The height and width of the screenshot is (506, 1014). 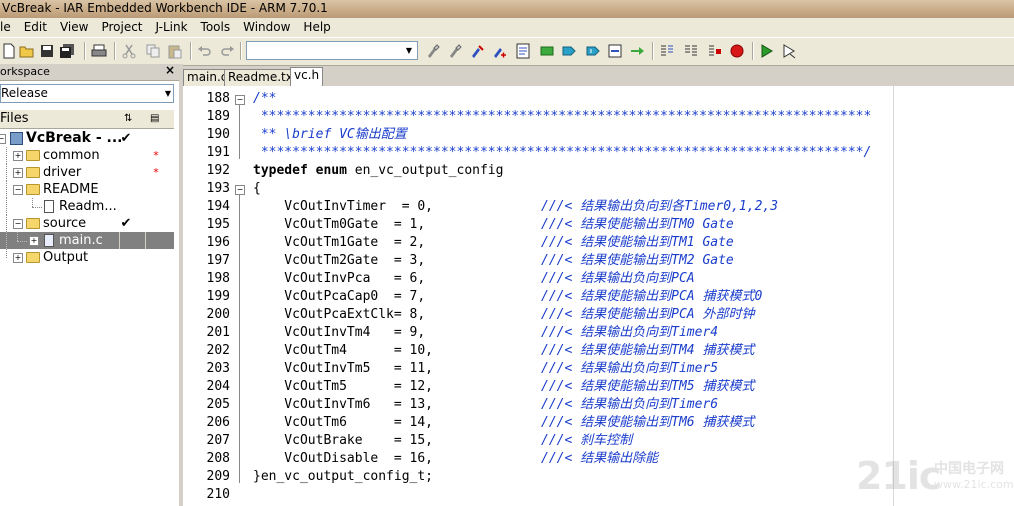 What do you see at coordinates (593, 51) in the screenshot?
I see `prev-bookmark-icon` at bounding box center [593, 51].